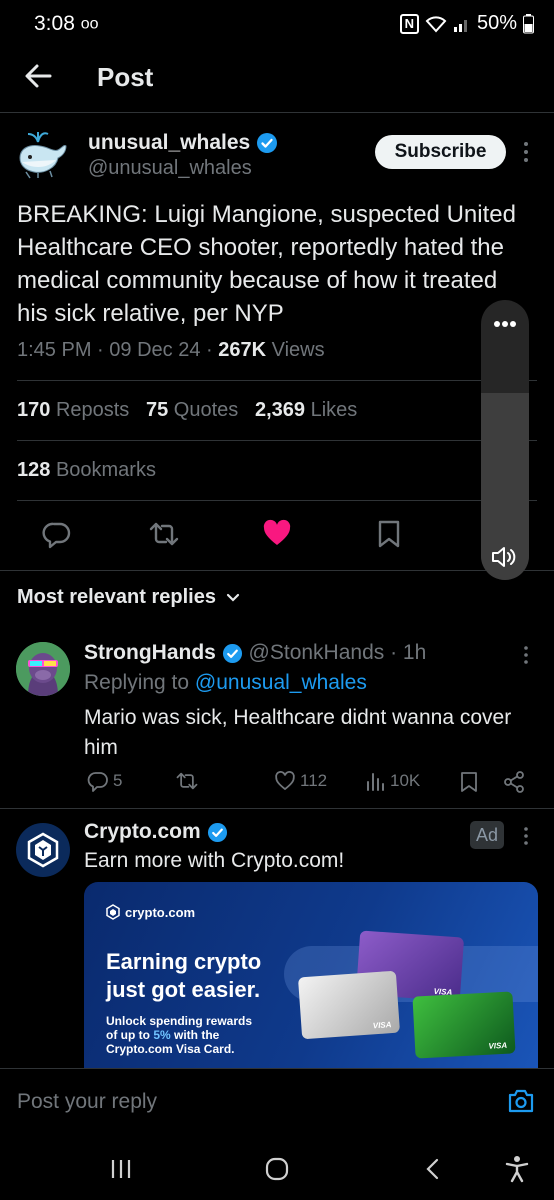  I want to click on reply-age: · 1h, so click(408, 652).